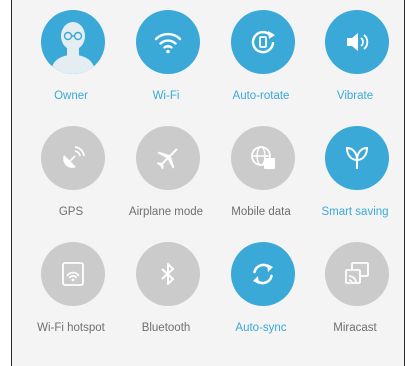 This screenshot has height=366, width=407. What do you see at coordinates (71, 328) in the screenshot?
I see `tile-label-wifi-hotspot: Wi-Fi hotspot` at bounding box center [71, 328].